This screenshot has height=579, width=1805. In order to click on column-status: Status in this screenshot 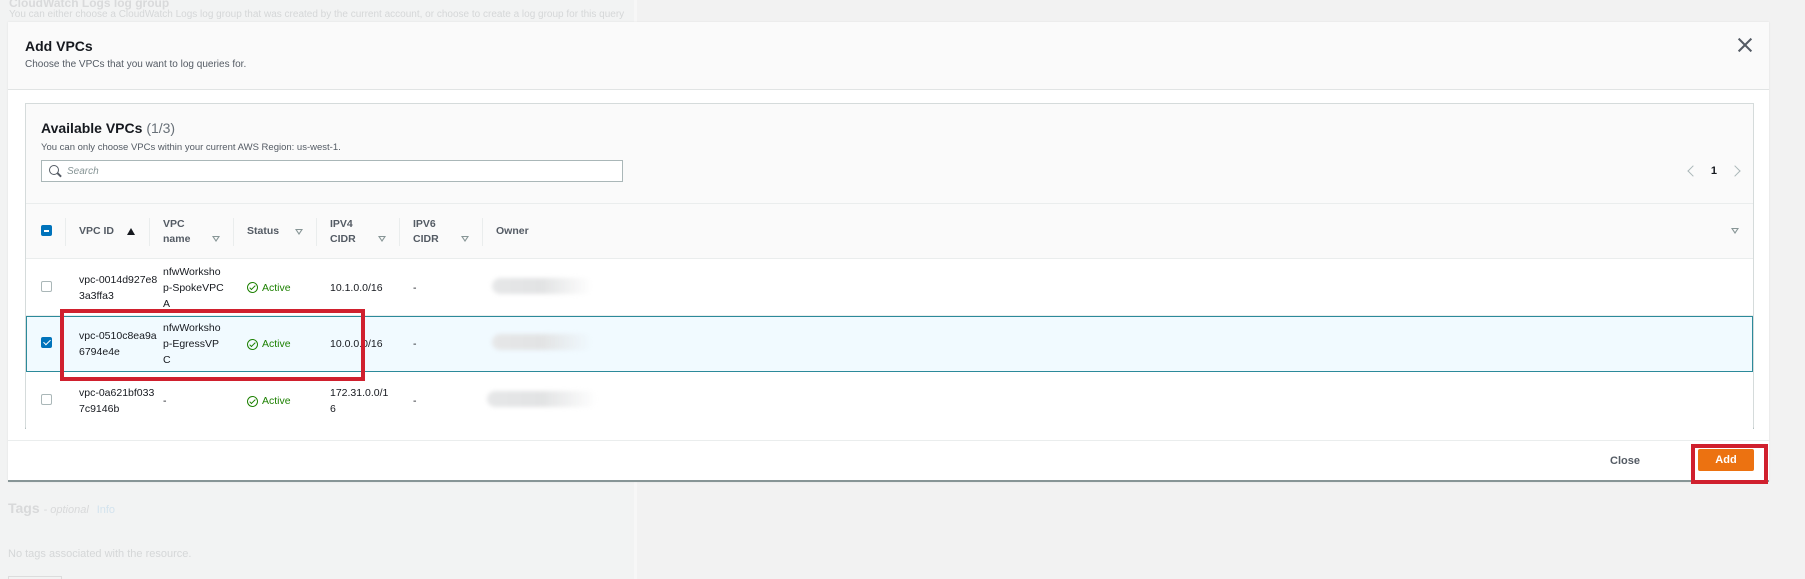, I will do `click(275, 231)`.